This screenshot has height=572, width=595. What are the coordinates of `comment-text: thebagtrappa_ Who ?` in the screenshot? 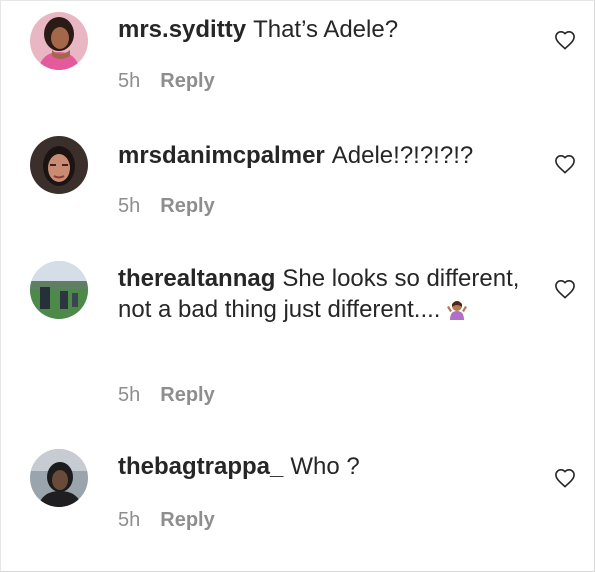 It's located at (323, 466).